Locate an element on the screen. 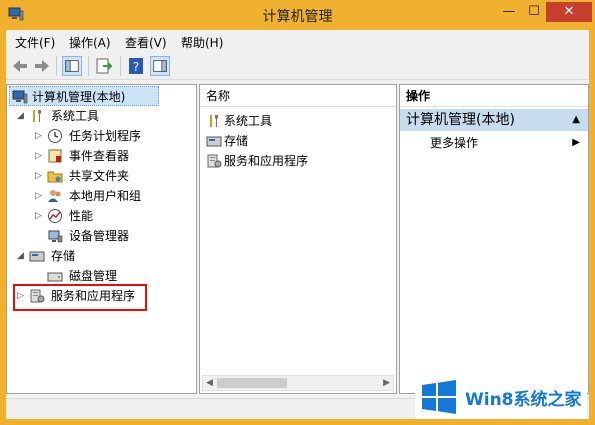 The height and width of the screenshot is (425, 595). tree-item-disk-management: 磁盘管理 is located at coordinates (101, 276).